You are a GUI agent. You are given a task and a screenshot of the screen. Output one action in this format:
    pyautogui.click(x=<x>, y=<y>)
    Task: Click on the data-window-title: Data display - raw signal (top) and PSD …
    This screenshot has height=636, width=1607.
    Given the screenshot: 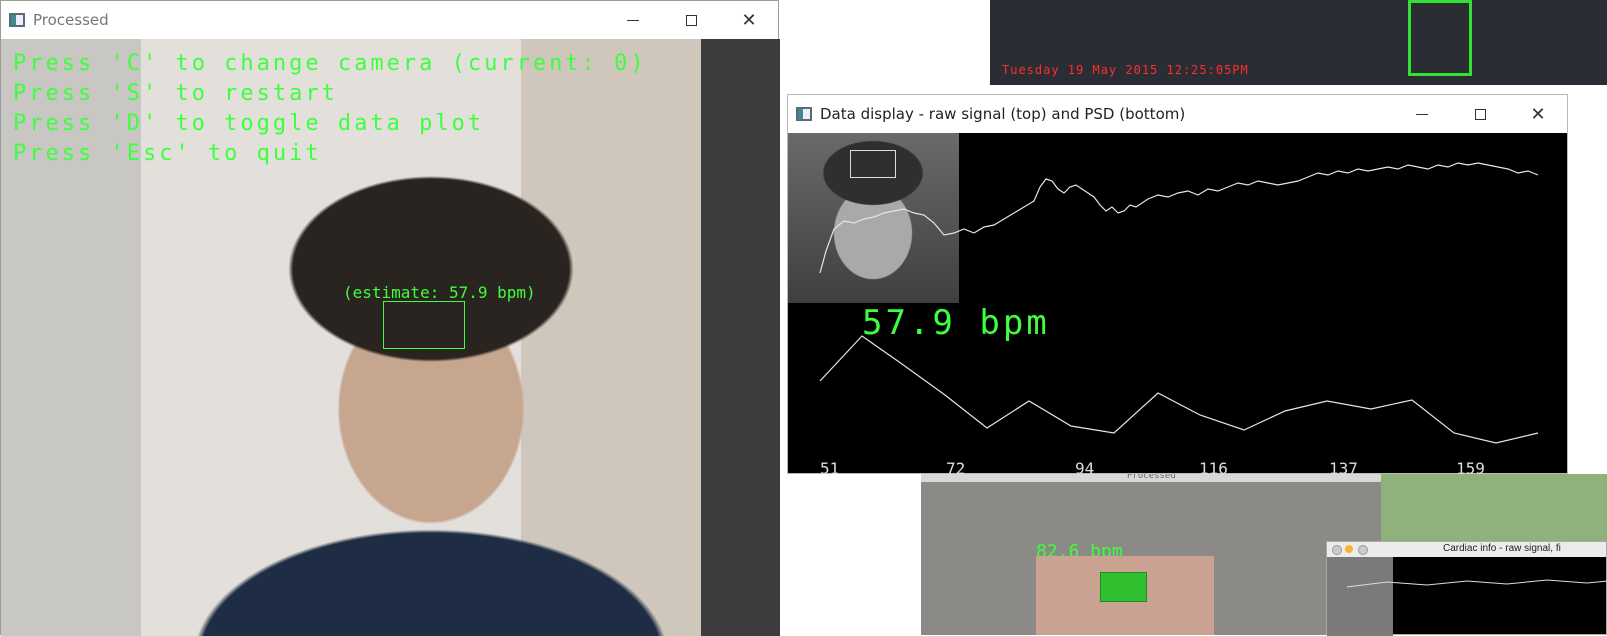 What is the action you would take?
    pyautogui.click(x=1003, y=114)
    